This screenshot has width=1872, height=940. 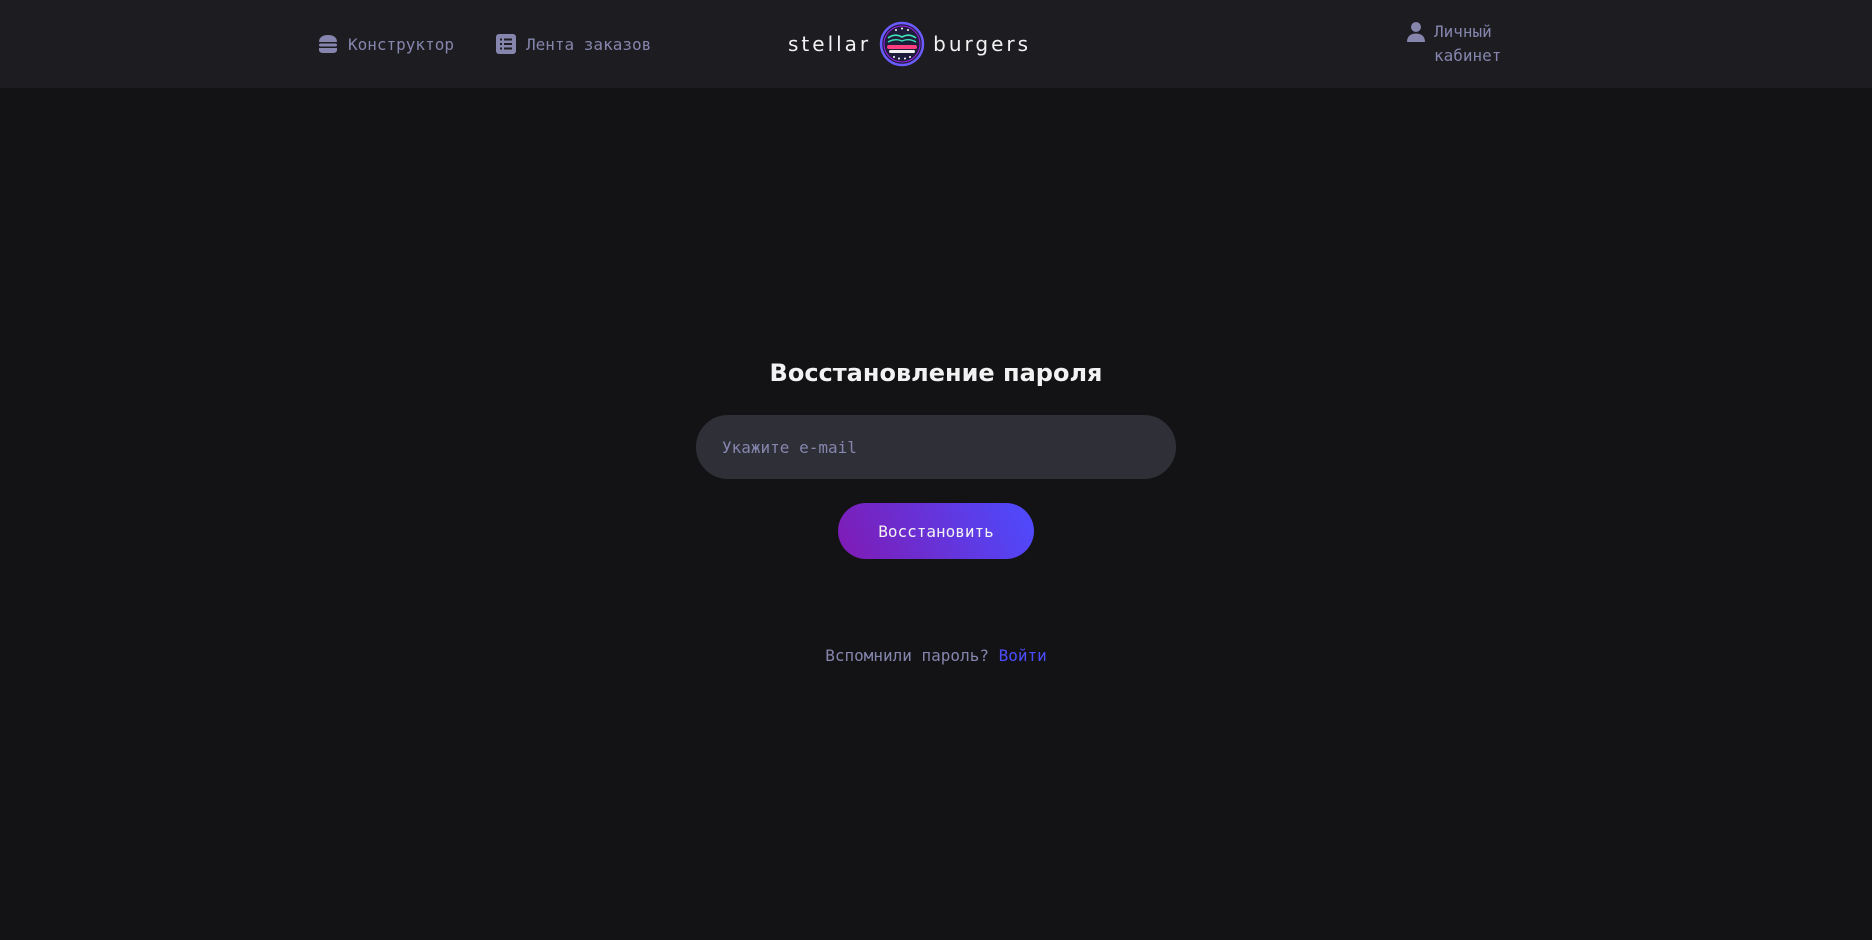 I want to click on remember-password-text: Вспомнили пароль?, so click(x=907, y=655).